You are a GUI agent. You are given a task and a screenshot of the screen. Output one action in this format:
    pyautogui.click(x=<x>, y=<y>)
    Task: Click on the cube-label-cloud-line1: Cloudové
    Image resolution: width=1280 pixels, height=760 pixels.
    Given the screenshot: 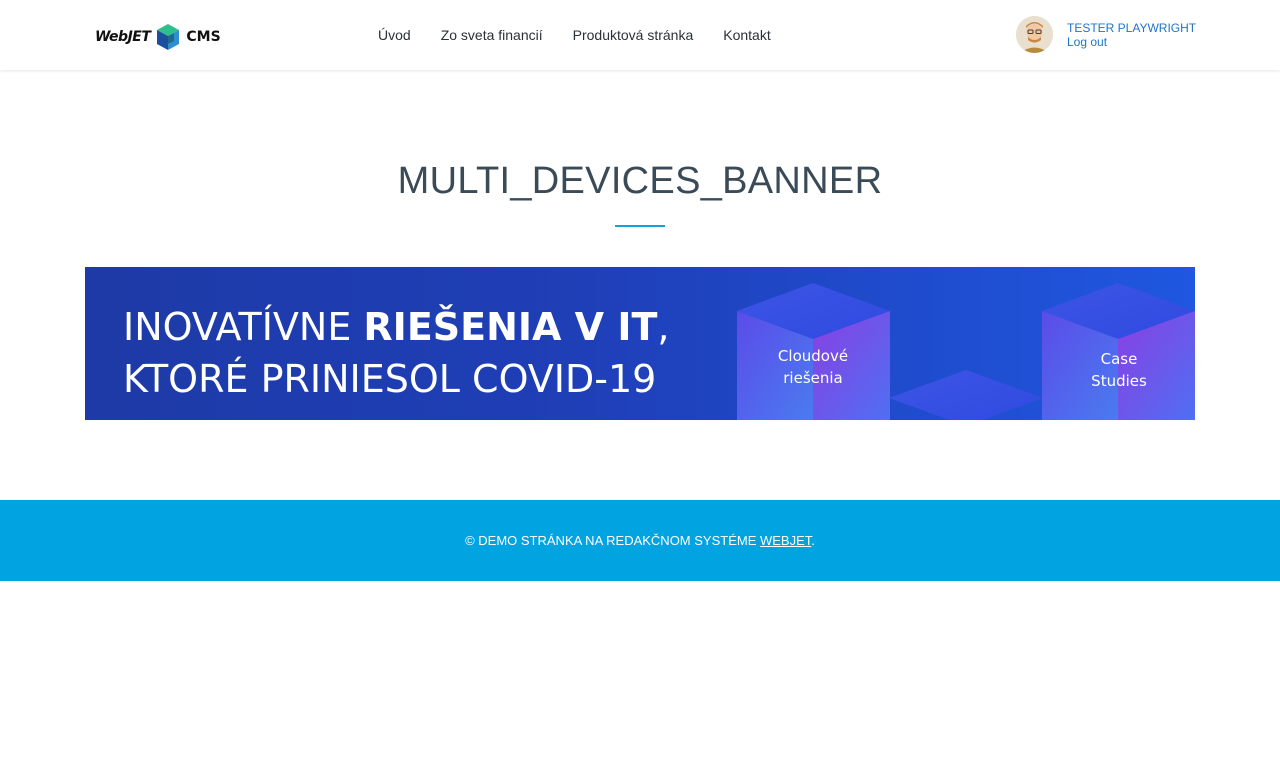 What is the action you would take?
    pyautogui.click(x=813, y=356)
    